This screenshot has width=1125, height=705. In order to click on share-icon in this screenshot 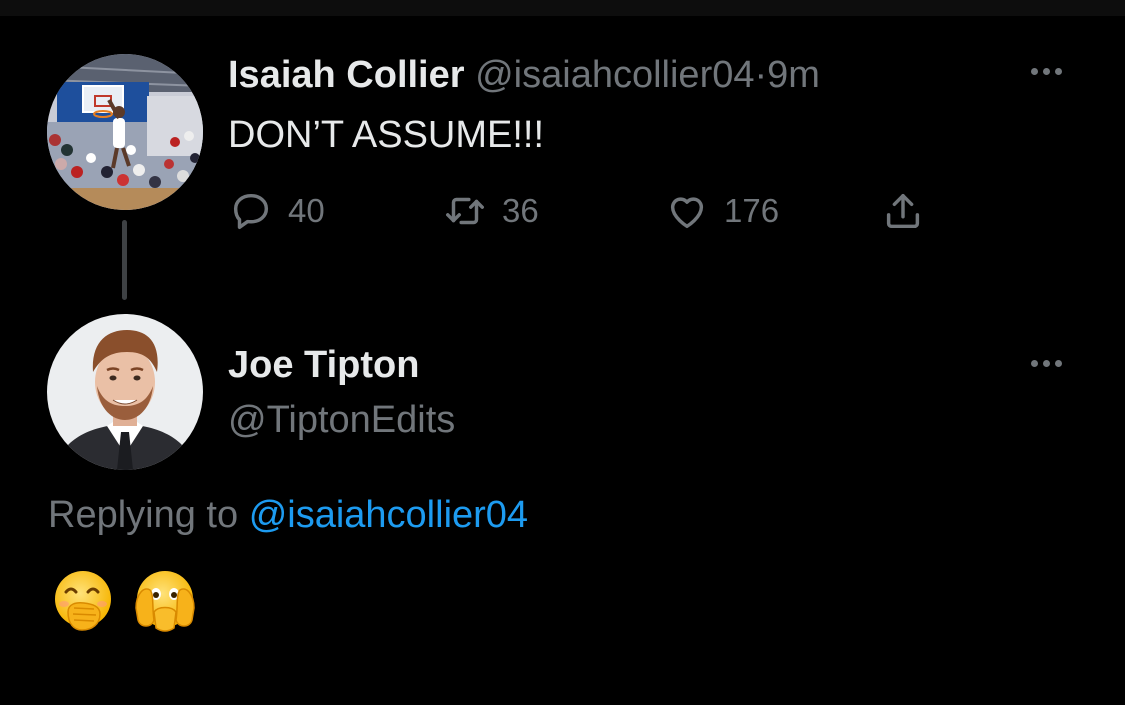, I will do `click(903, 211)`.